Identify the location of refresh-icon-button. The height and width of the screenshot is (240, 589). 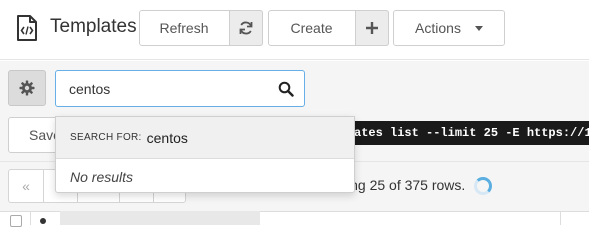
(246, 28).